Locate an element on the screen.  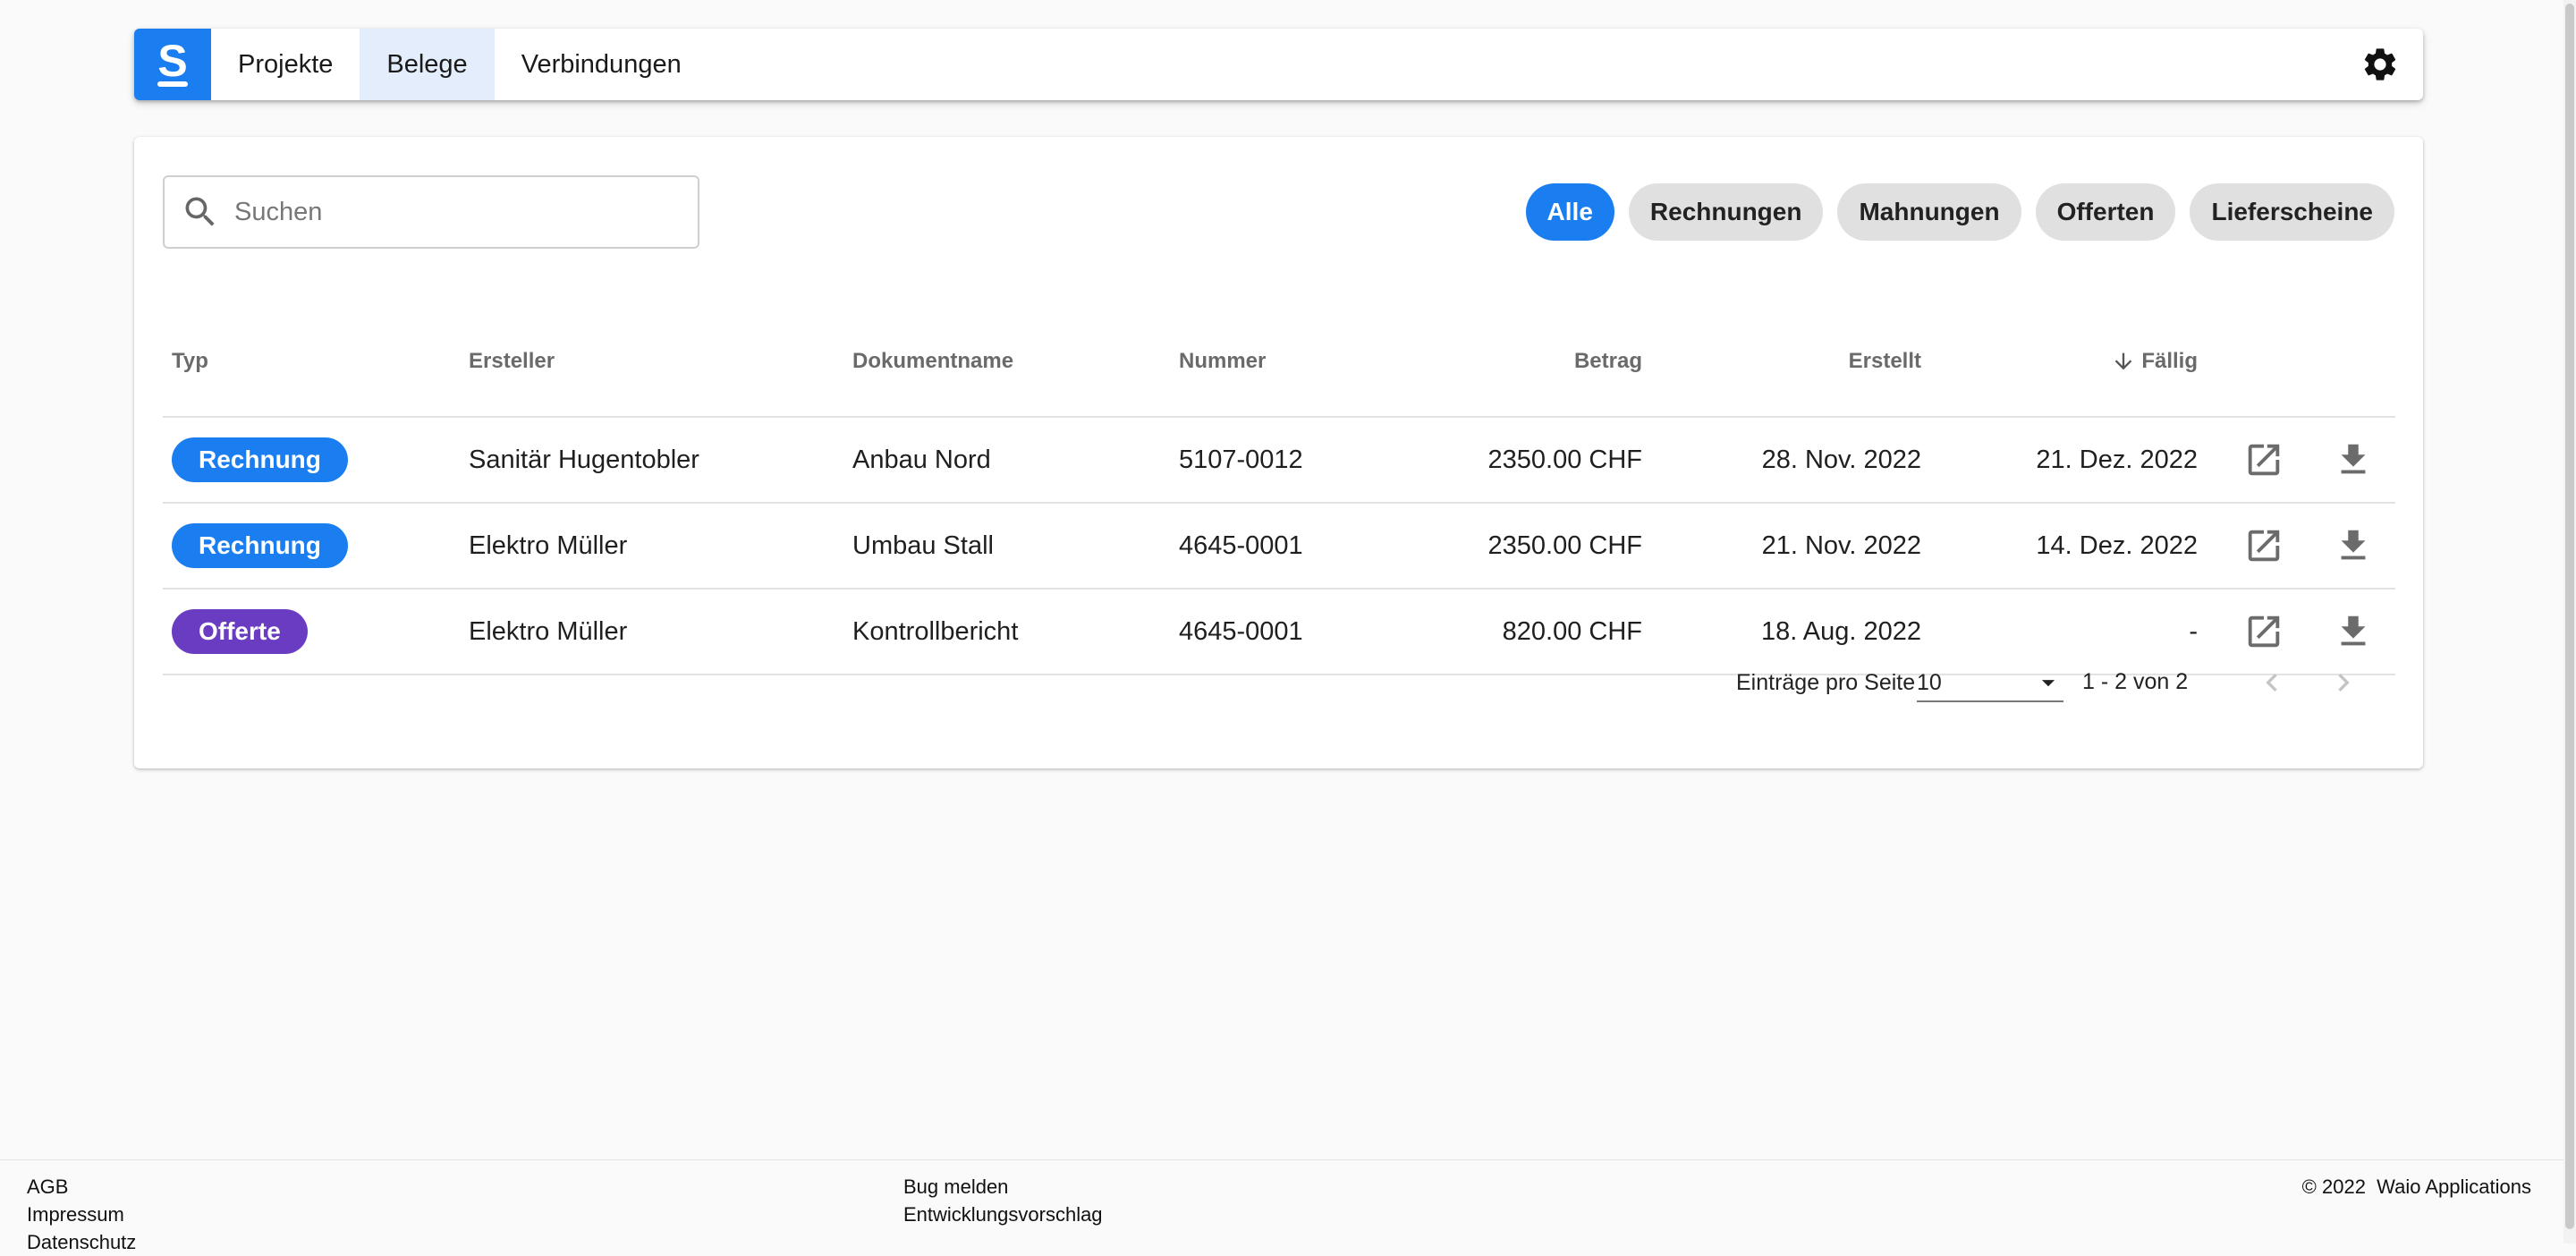
filter-chip-rechnungen: Rechnungen is located at coordinates (1726, 212).